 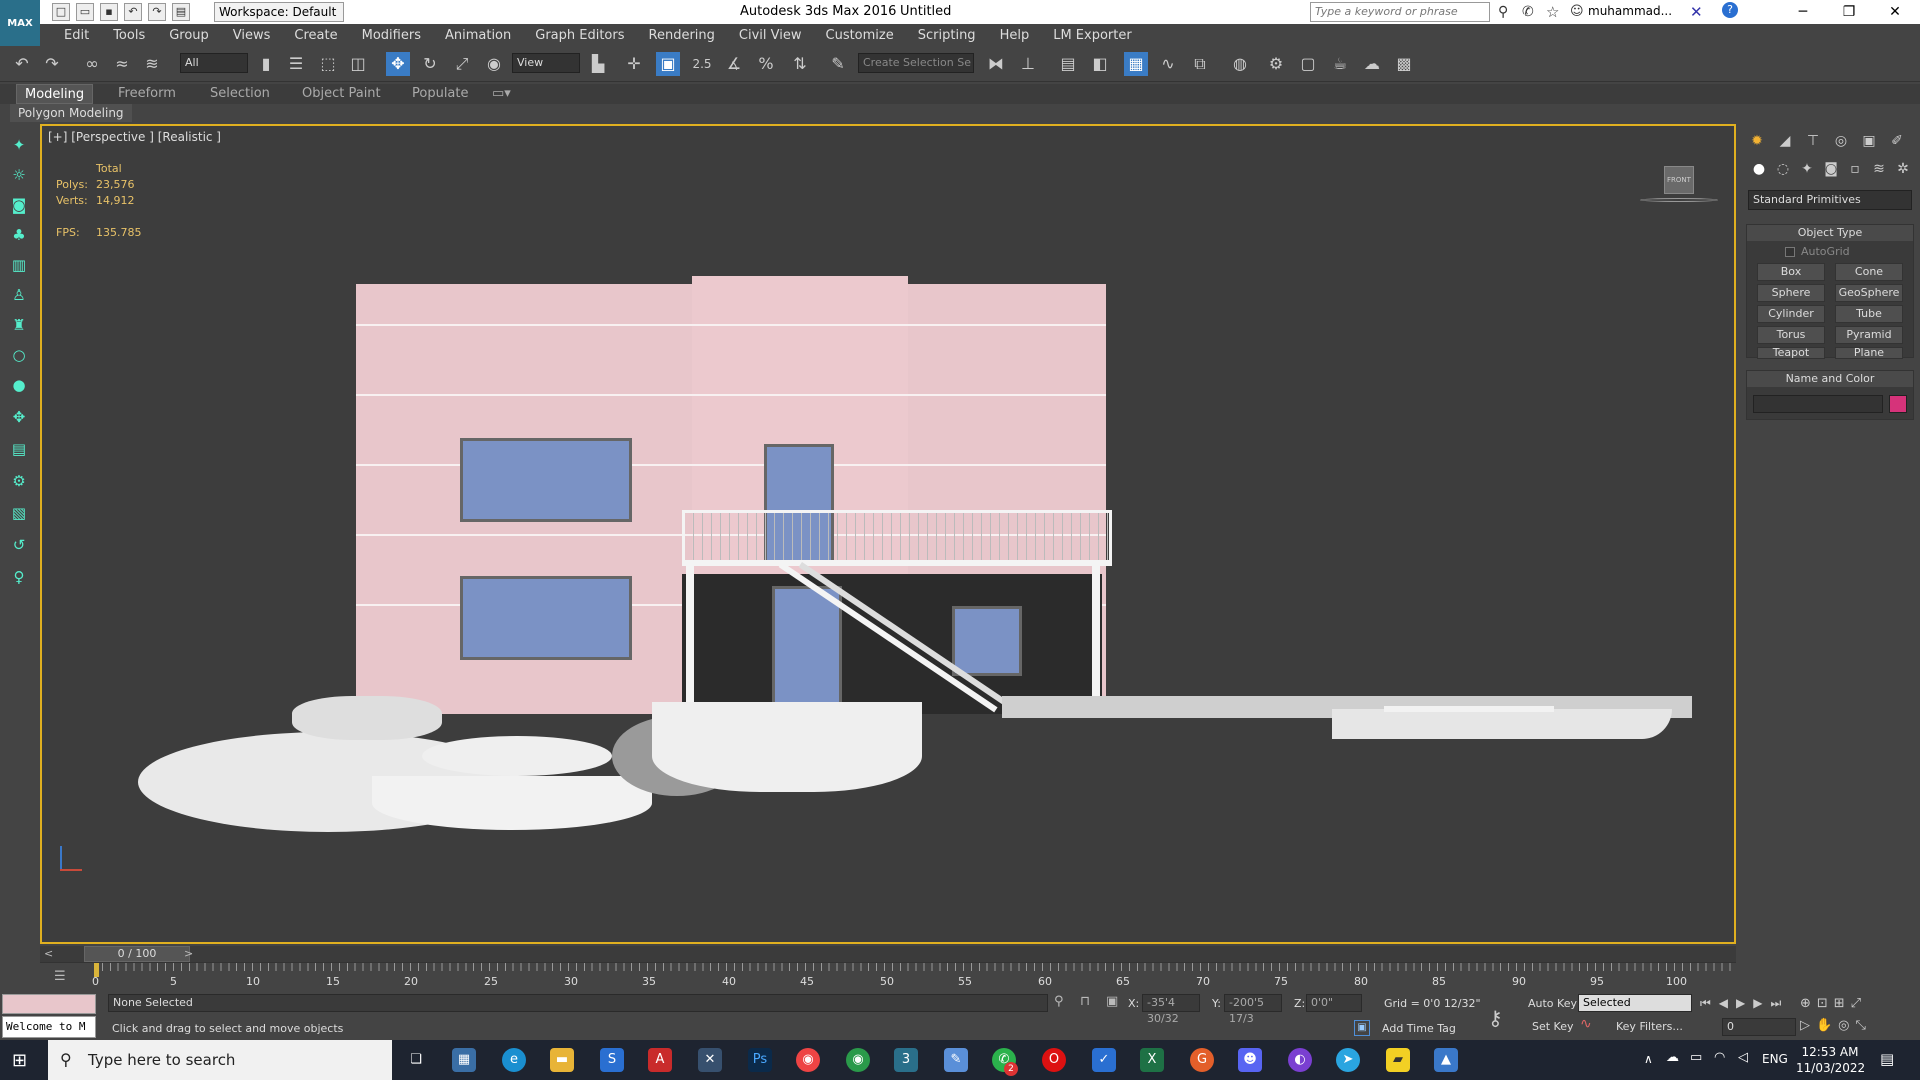 I want to click on panel-icon: ▤, so click(x=19, y=449).